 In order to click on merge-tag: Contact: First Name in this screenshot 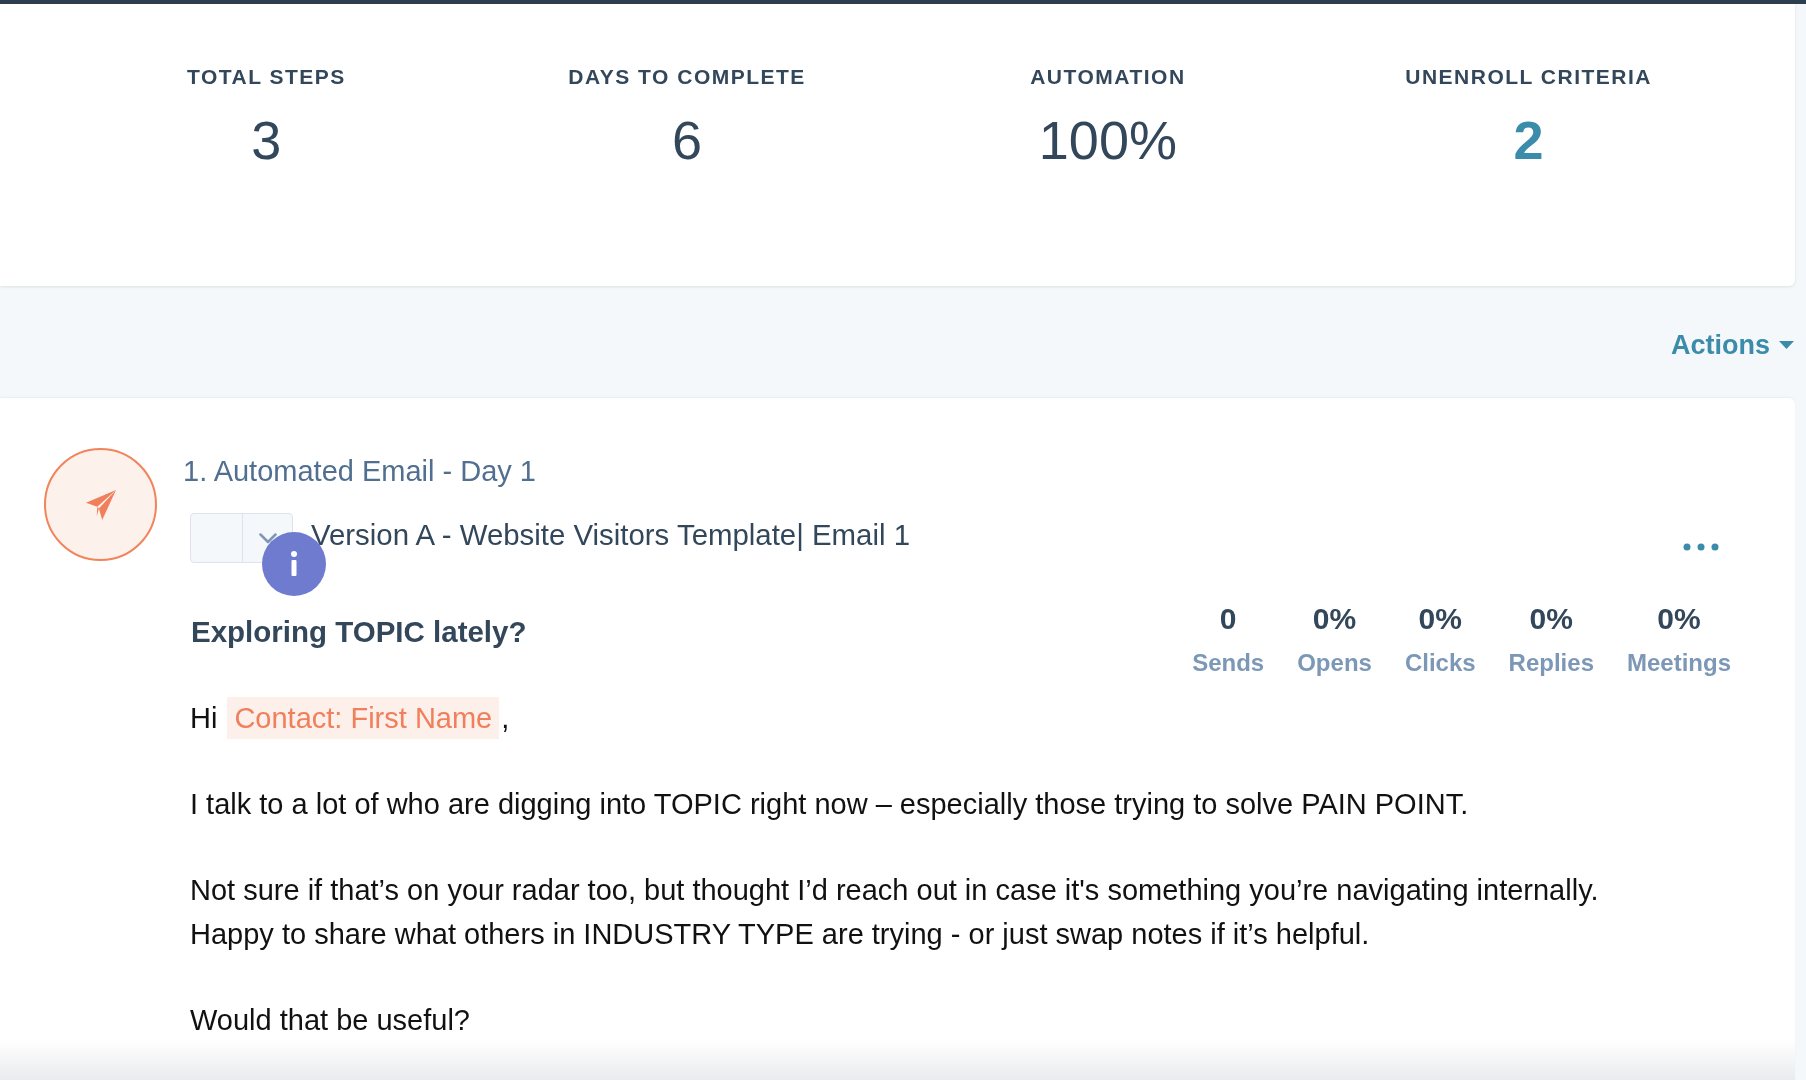, I will do `click(363, 718)`.